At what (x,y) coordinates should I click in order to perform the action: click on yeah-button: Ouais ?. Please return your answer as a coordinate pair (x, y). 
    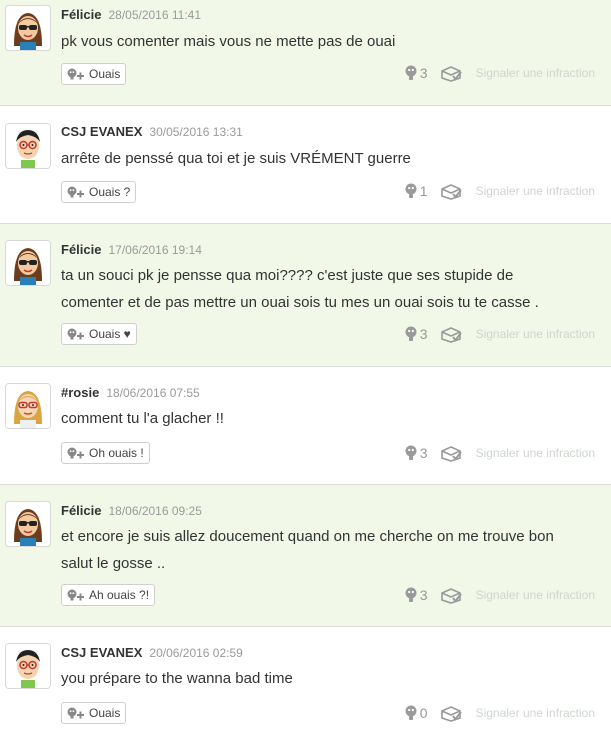
    Looking at the image, I should click on (99, 192).